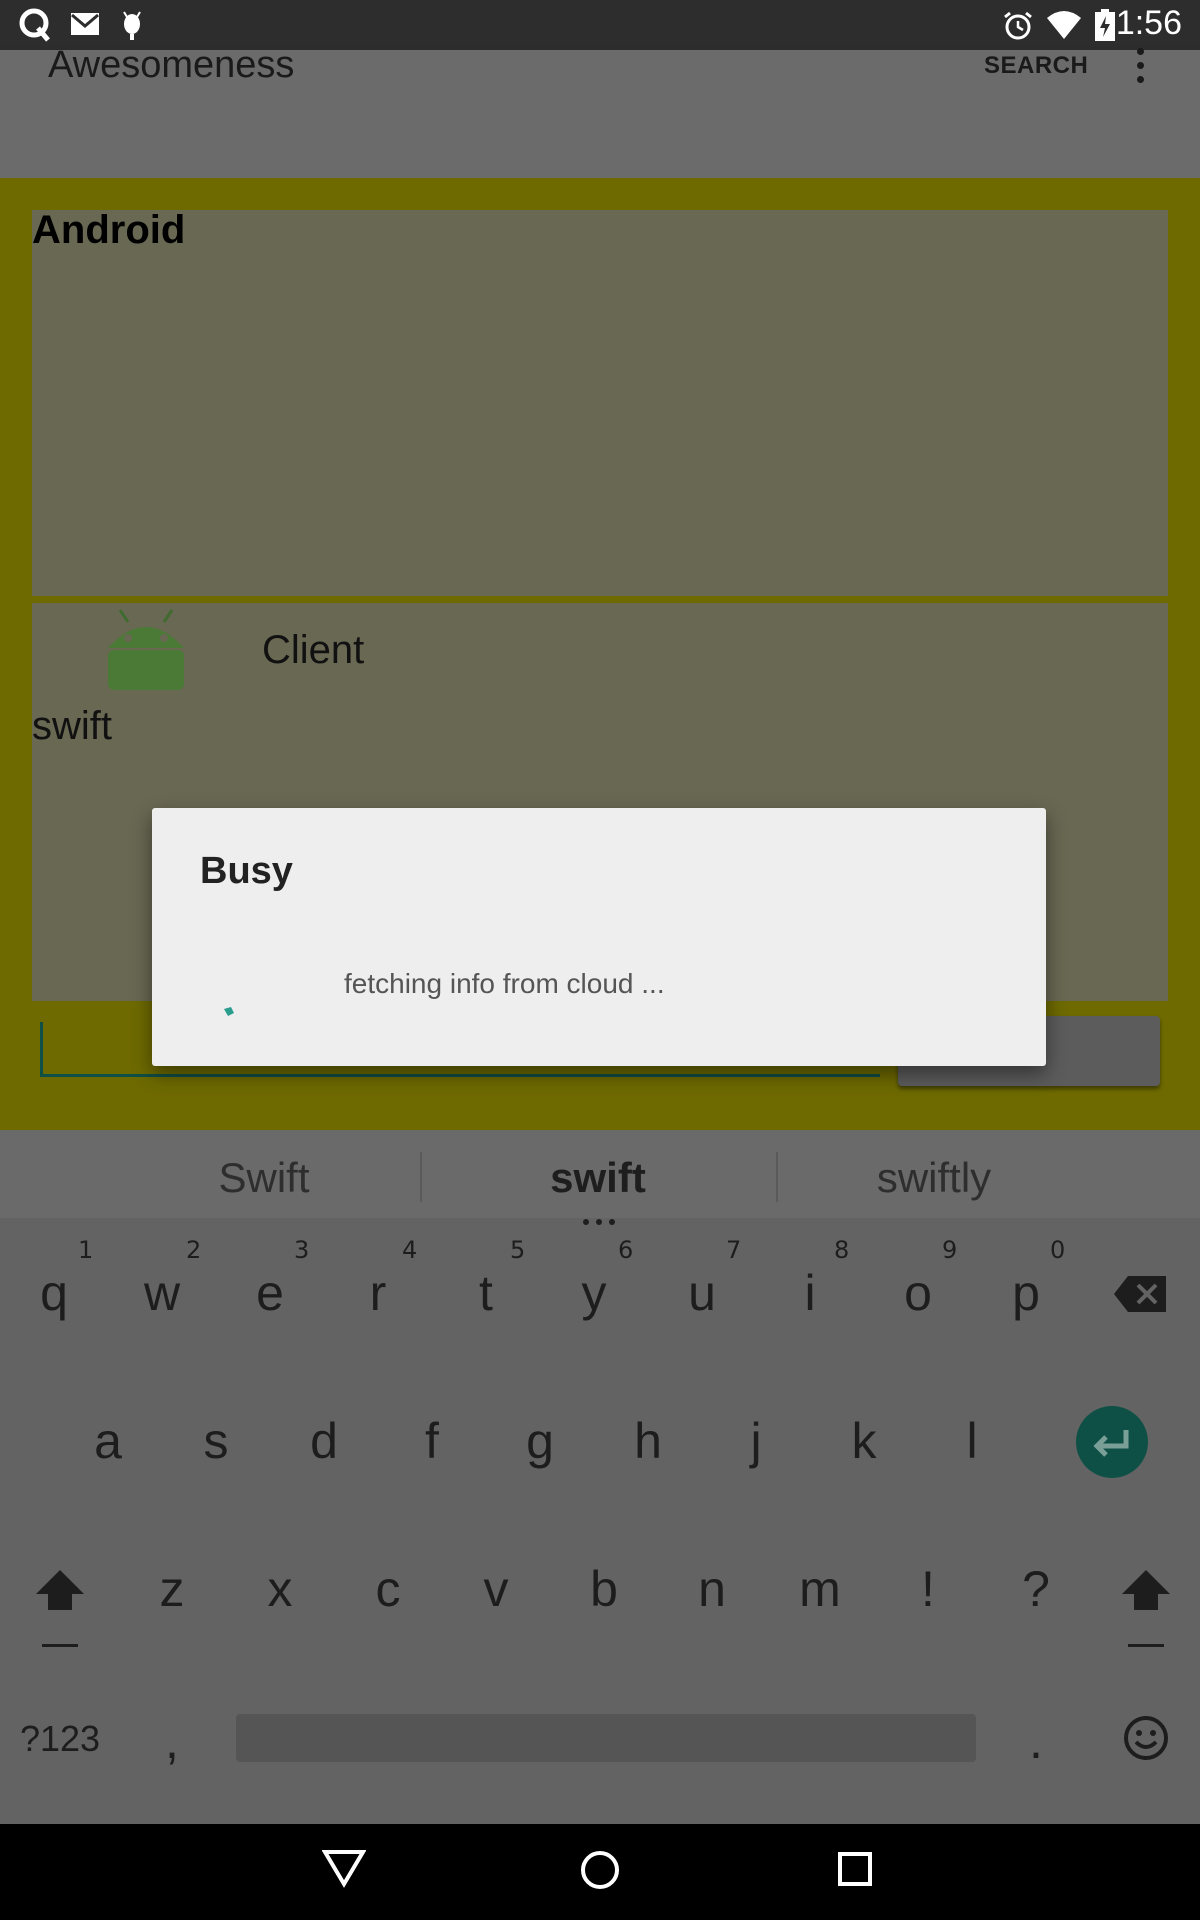  What do you see at coordinates (540, 1441) in the screenshot?
I see `key-g: g` at bounding box center [540, 1441].